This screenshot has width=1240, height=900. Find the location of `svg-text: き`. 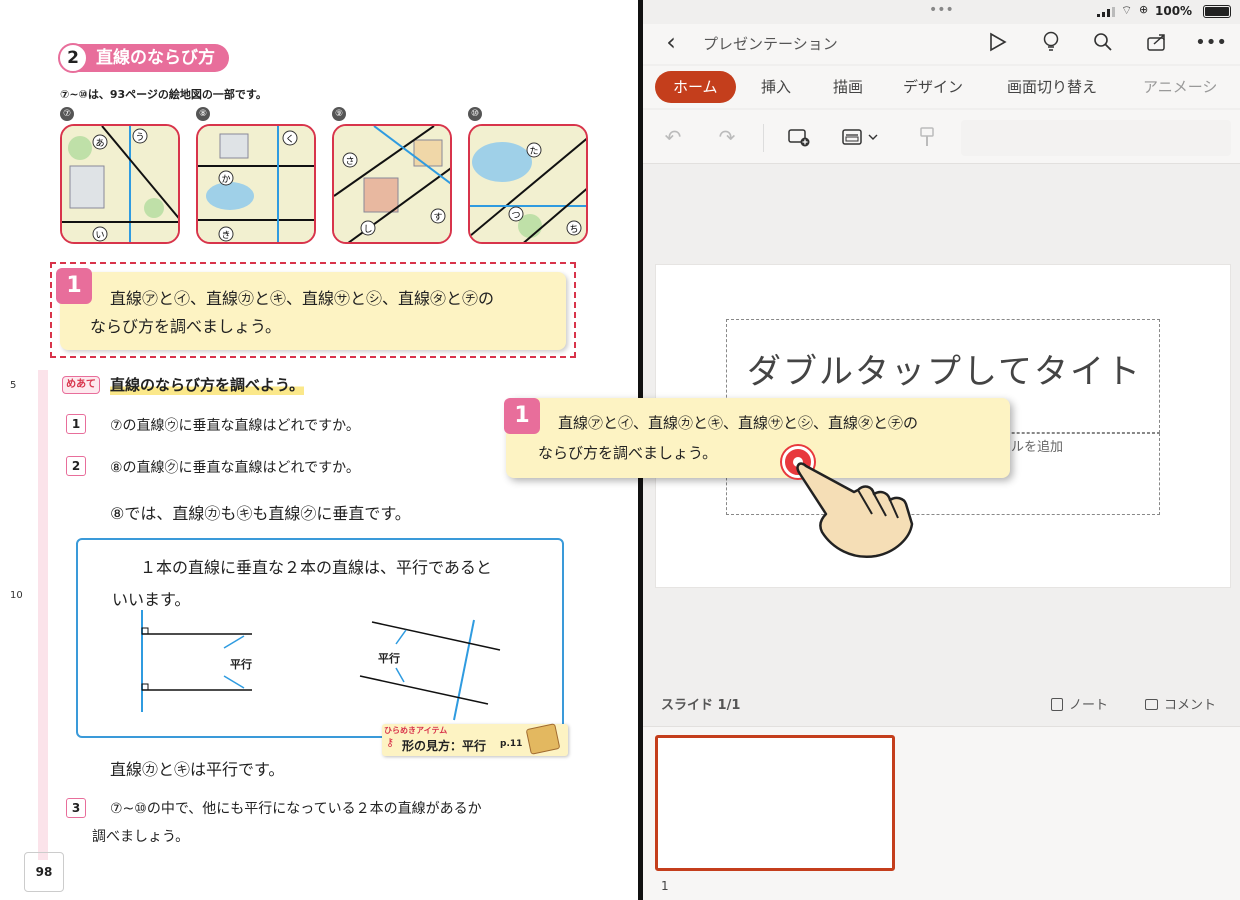

svg-text: き is located at coordinates (225, 235).